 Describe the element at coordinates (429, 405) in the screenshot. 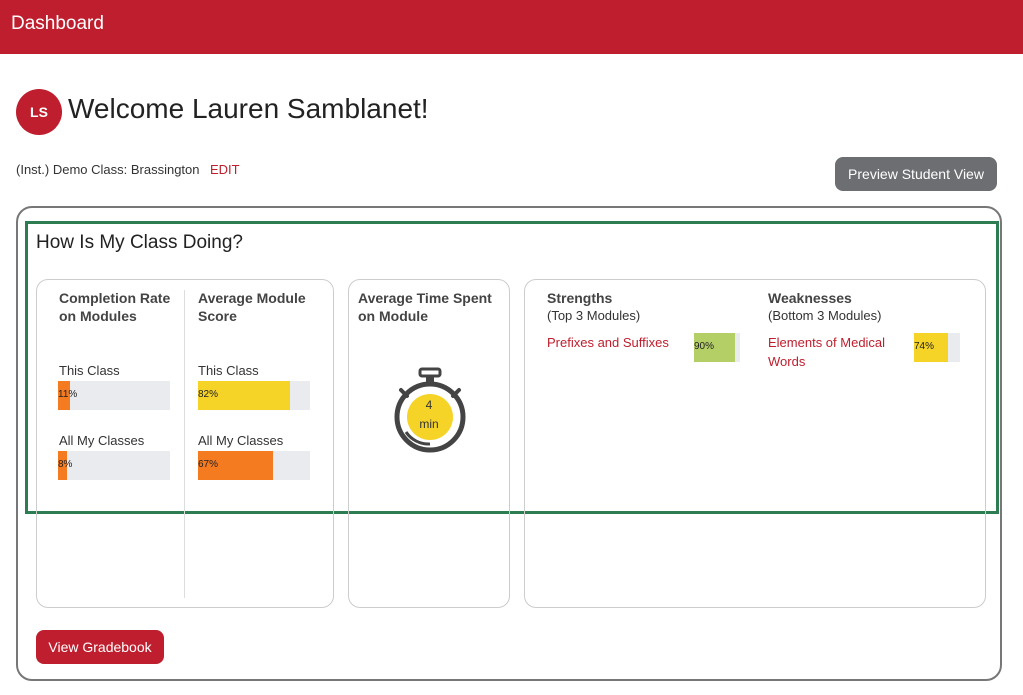

I see `time-value: 4` at that location.